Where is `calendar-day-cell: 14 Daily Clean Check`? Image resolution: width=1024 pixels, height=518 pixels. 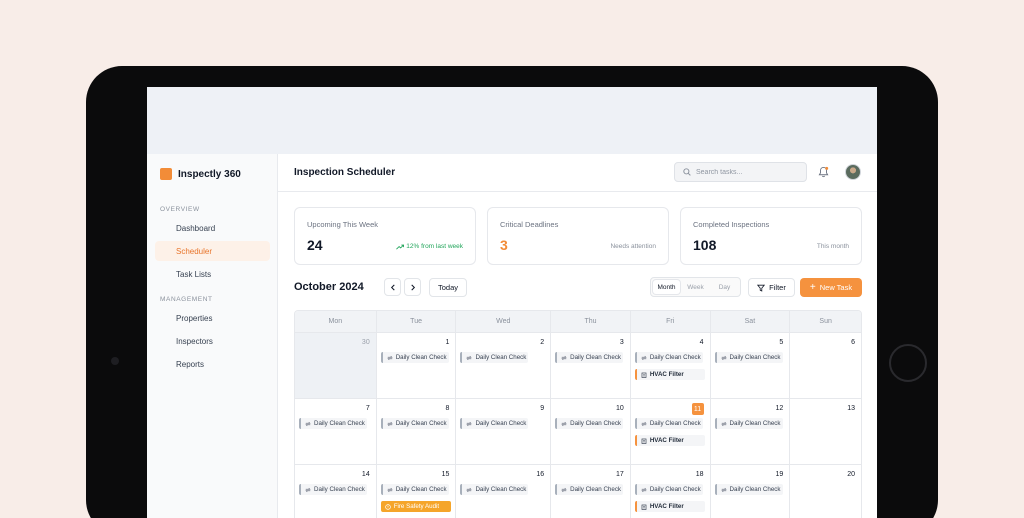 calendar-day-cell: 14 Daily Clean Check is located at coordinates (336, 491).